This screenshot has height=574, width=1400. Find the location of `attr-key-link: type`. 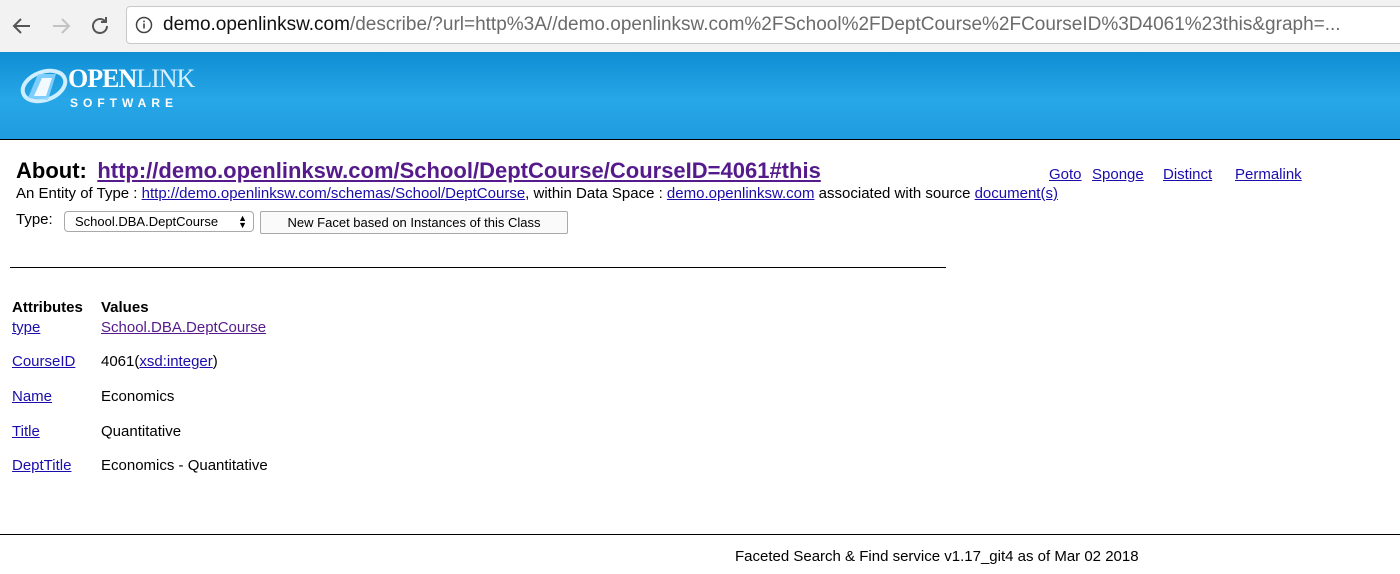

attr-key-link: type is located at coordinates (26, 327).